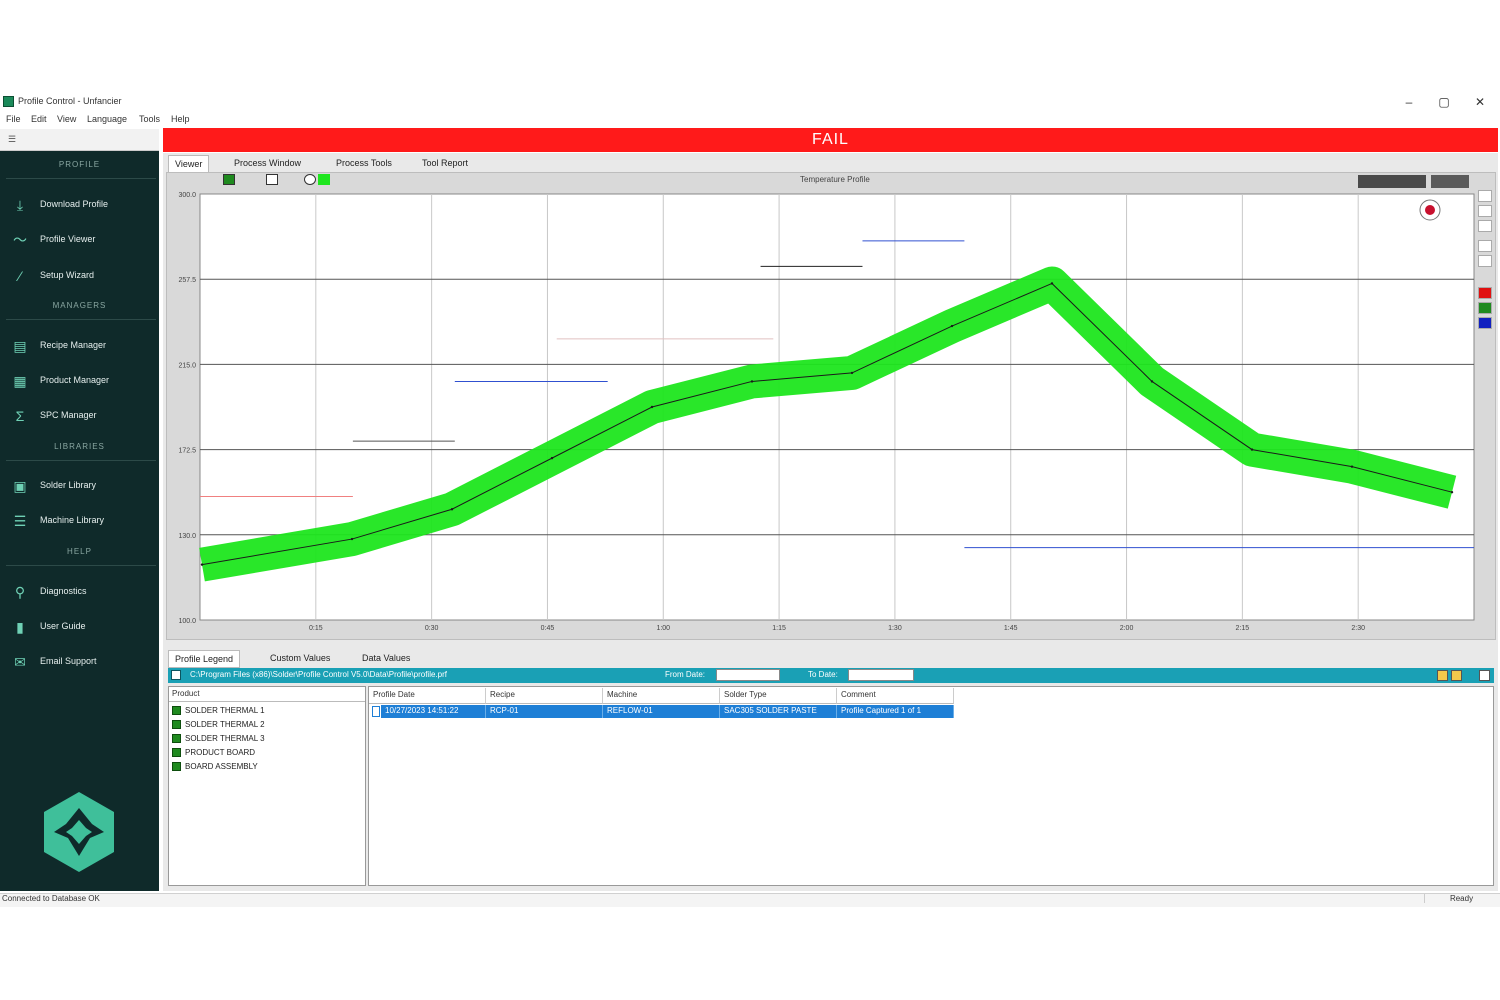 The width and height of the screenshot is (1500, 1000). What do you see at coordinates (8, 101) in the screenshot?
I see `app-logo-icon` at bounding box center [8, 101].